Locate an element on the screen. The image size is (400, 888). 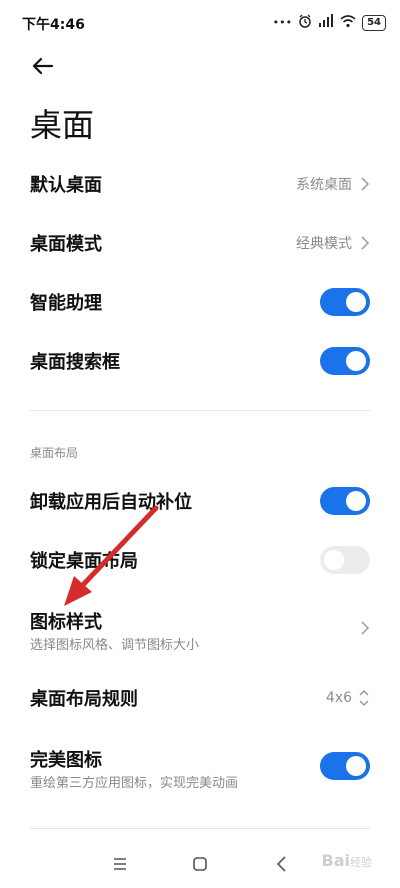
setting-label: 完美图标 is located at coordinates (66, 760).